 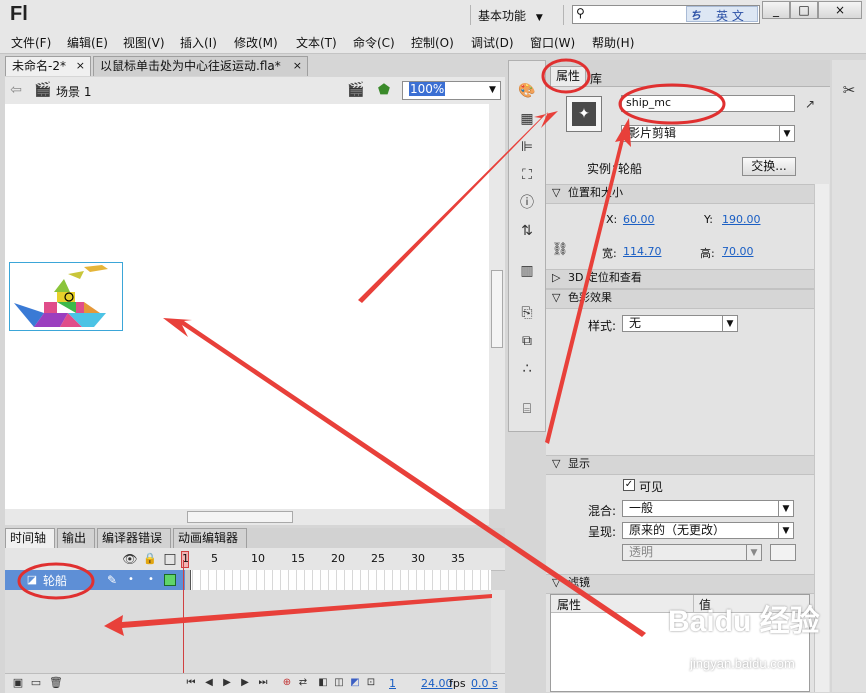 What do you see at coordinates (596, 78) in the screenshot?
I see `tab-library: 库` at bounding box center [596, 78].